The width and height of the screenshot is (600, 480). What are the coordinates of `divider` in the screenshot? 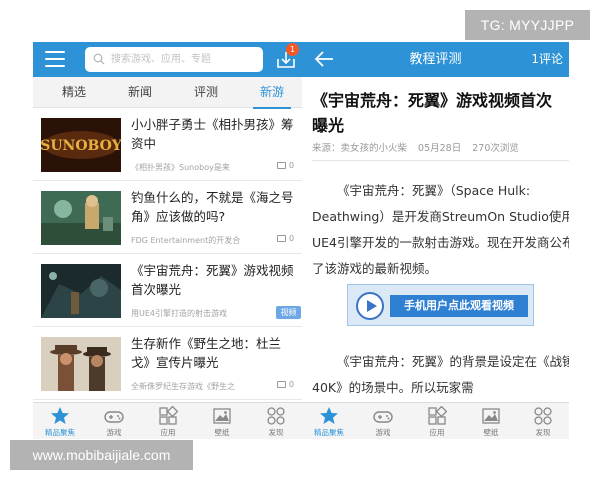 It's located at (440, 160).